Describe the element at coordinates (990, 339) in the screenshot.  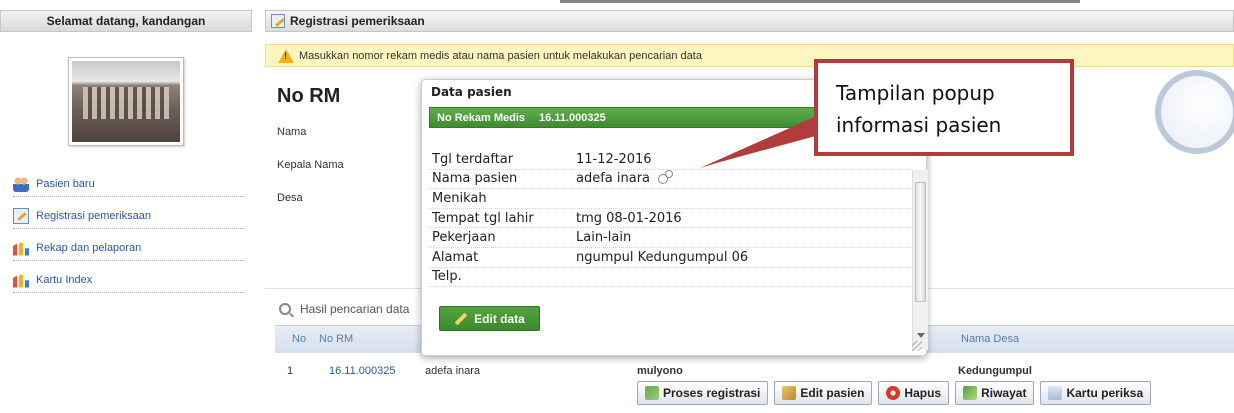
I see `col-nama-desa: Nama Desa` at that location.